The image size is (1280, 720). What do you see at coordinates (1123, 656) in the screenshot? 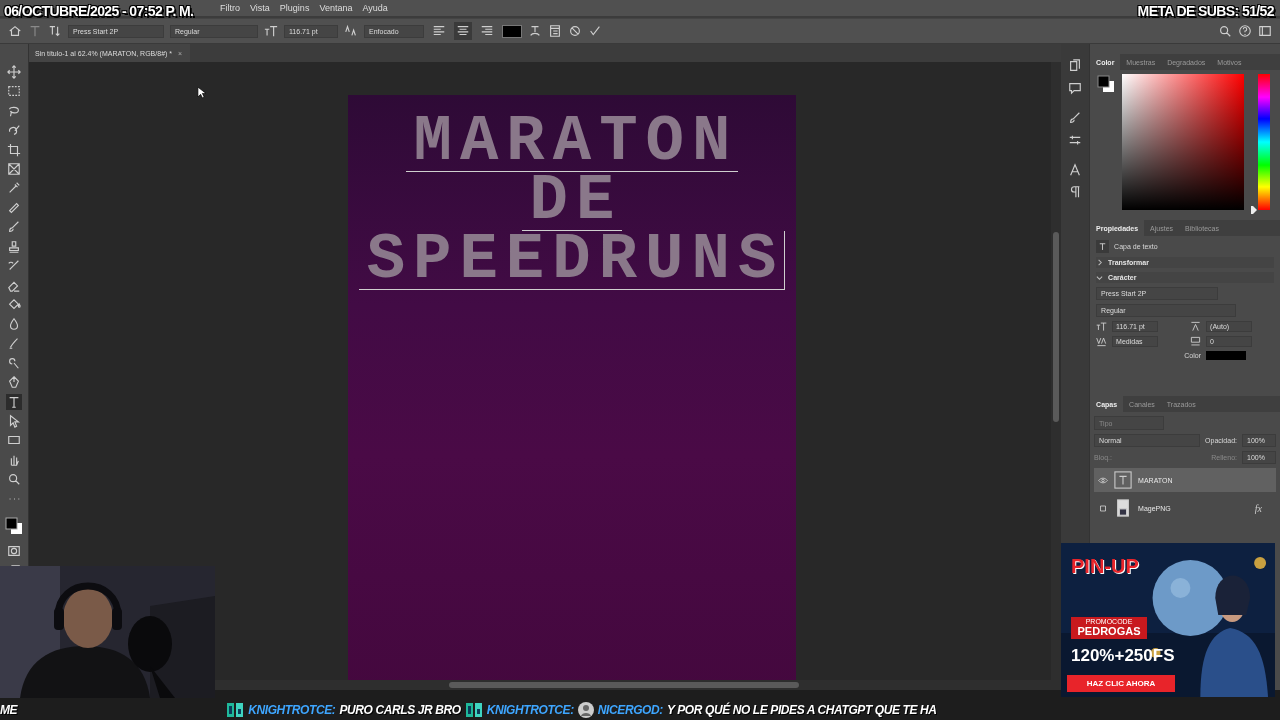
I see `ad-offer: 120%+250FS` at bounding box center [1123, 656].